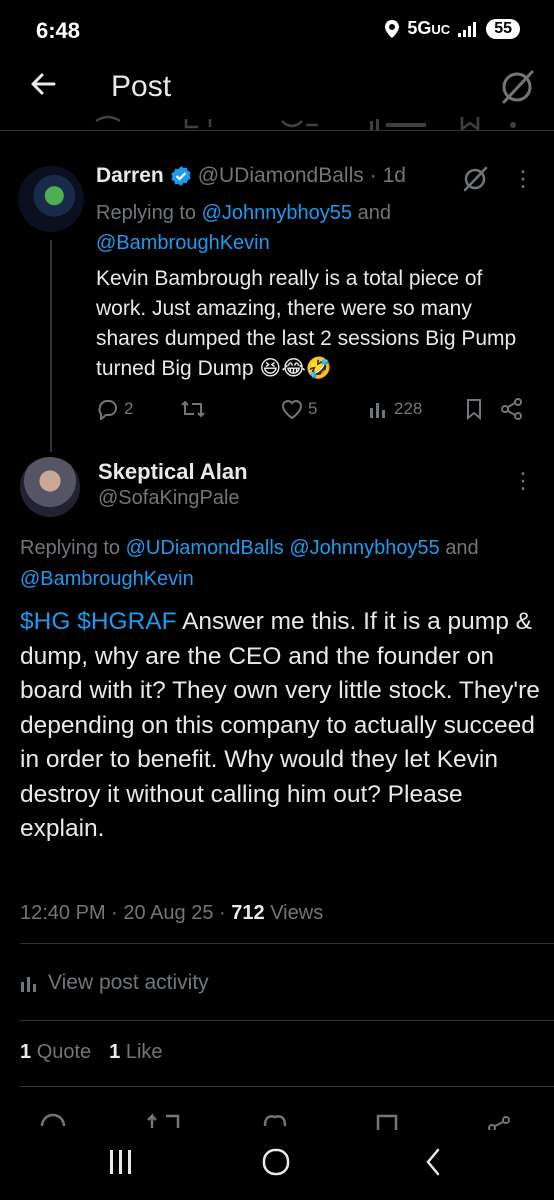 Image resolution: width=554 pixels, height=1200 pixels. What do you see at coordinates (377, 410) in the screenshot?
I see `views-icon` at bounding box center [377, 410].